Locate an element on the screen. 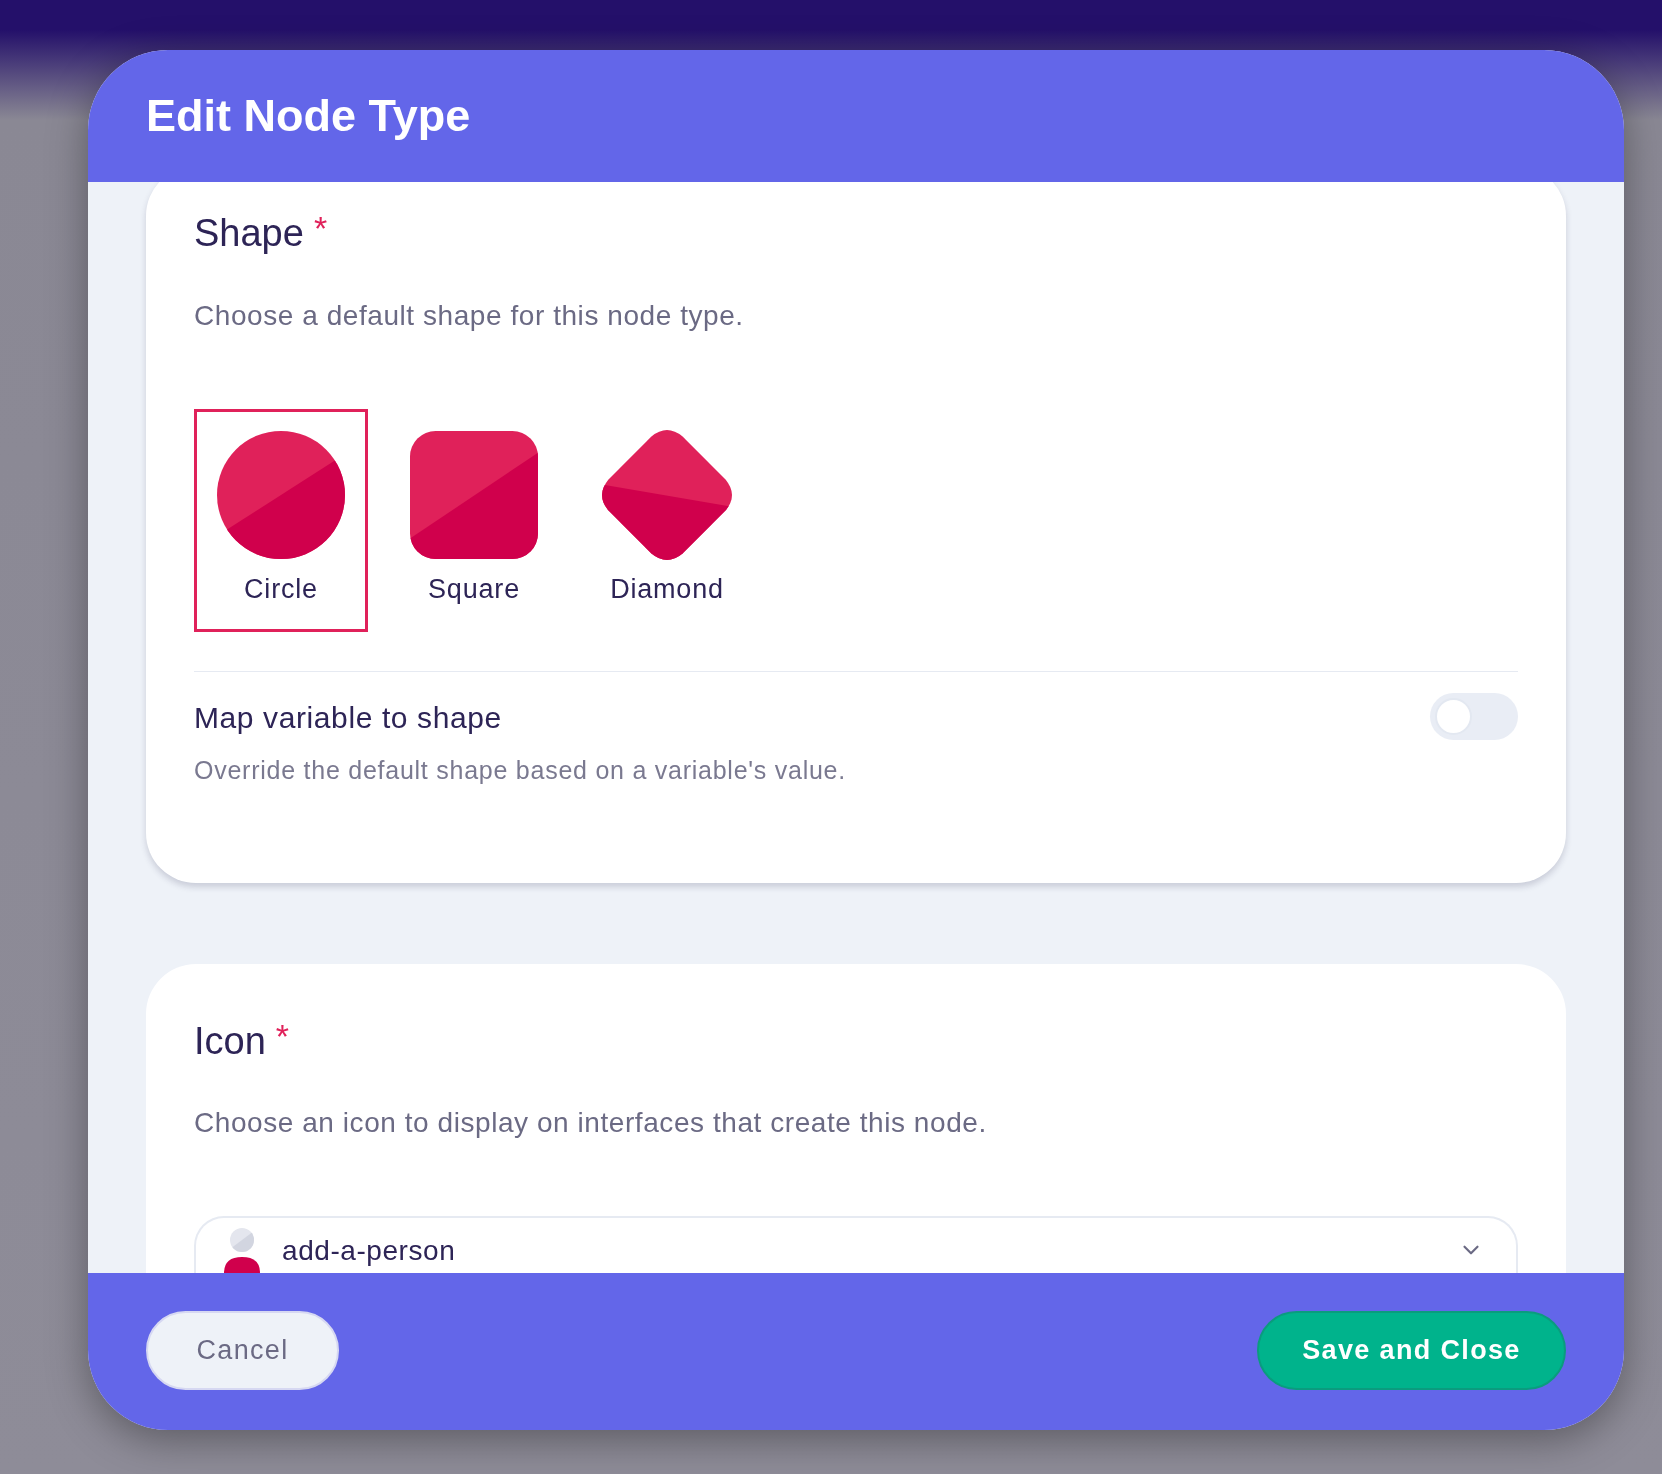  section-title: Shape is located at coordinates (249, 233).